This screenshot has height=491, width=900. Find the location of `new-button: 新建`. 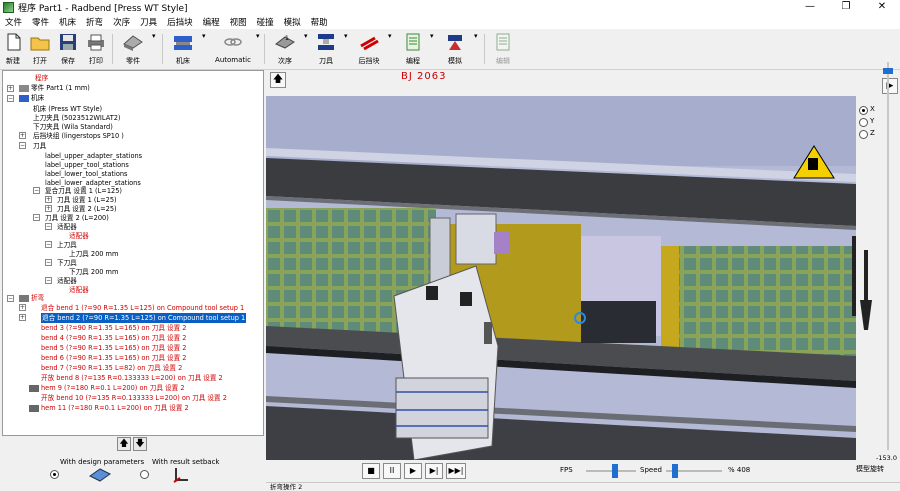

new-button: 新建 is located at coordinates (13, 49).